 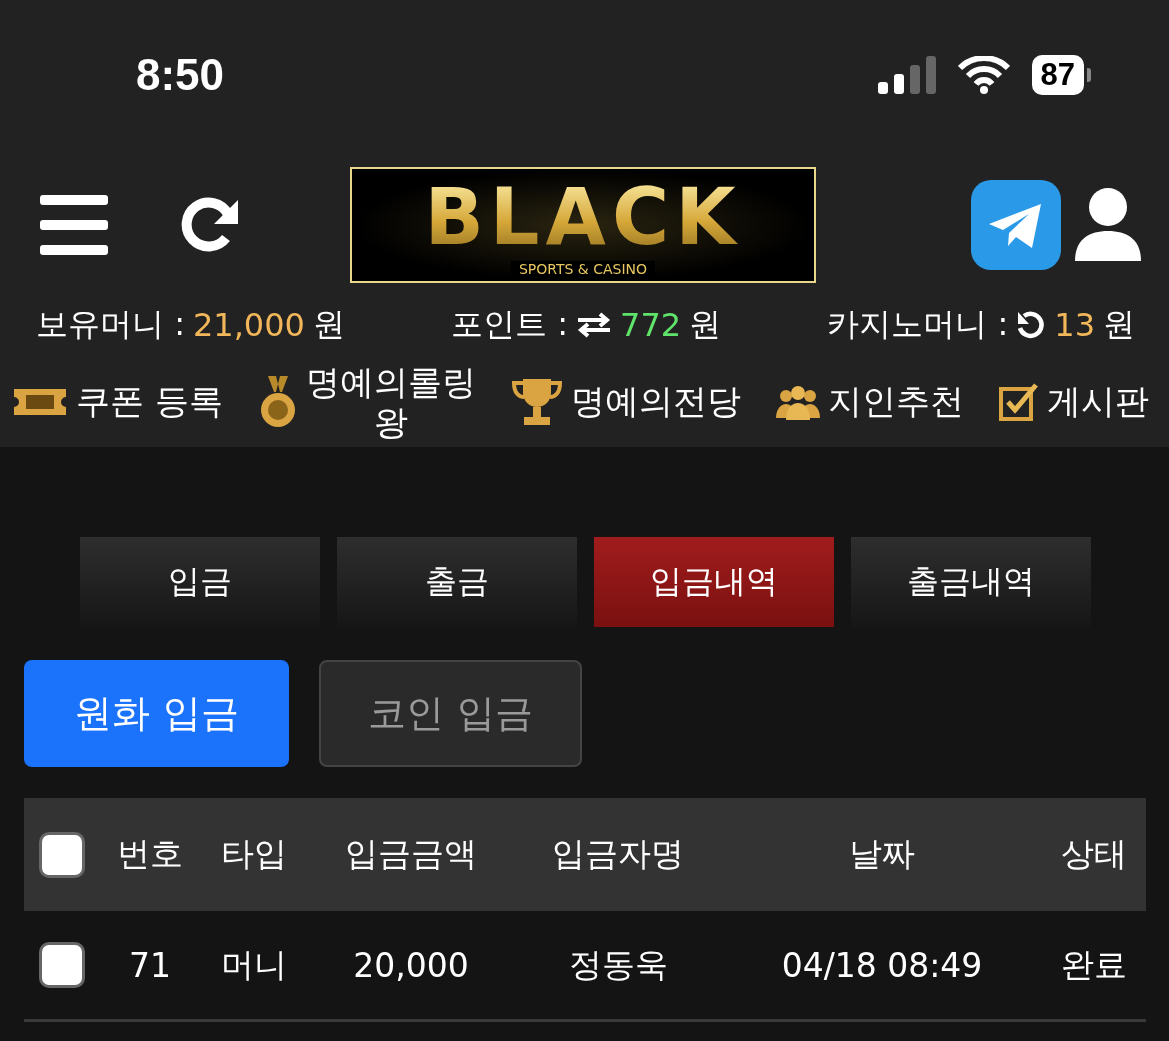 I want to click on balance-label: 카지노머니 :, so click(x=918, y=324).